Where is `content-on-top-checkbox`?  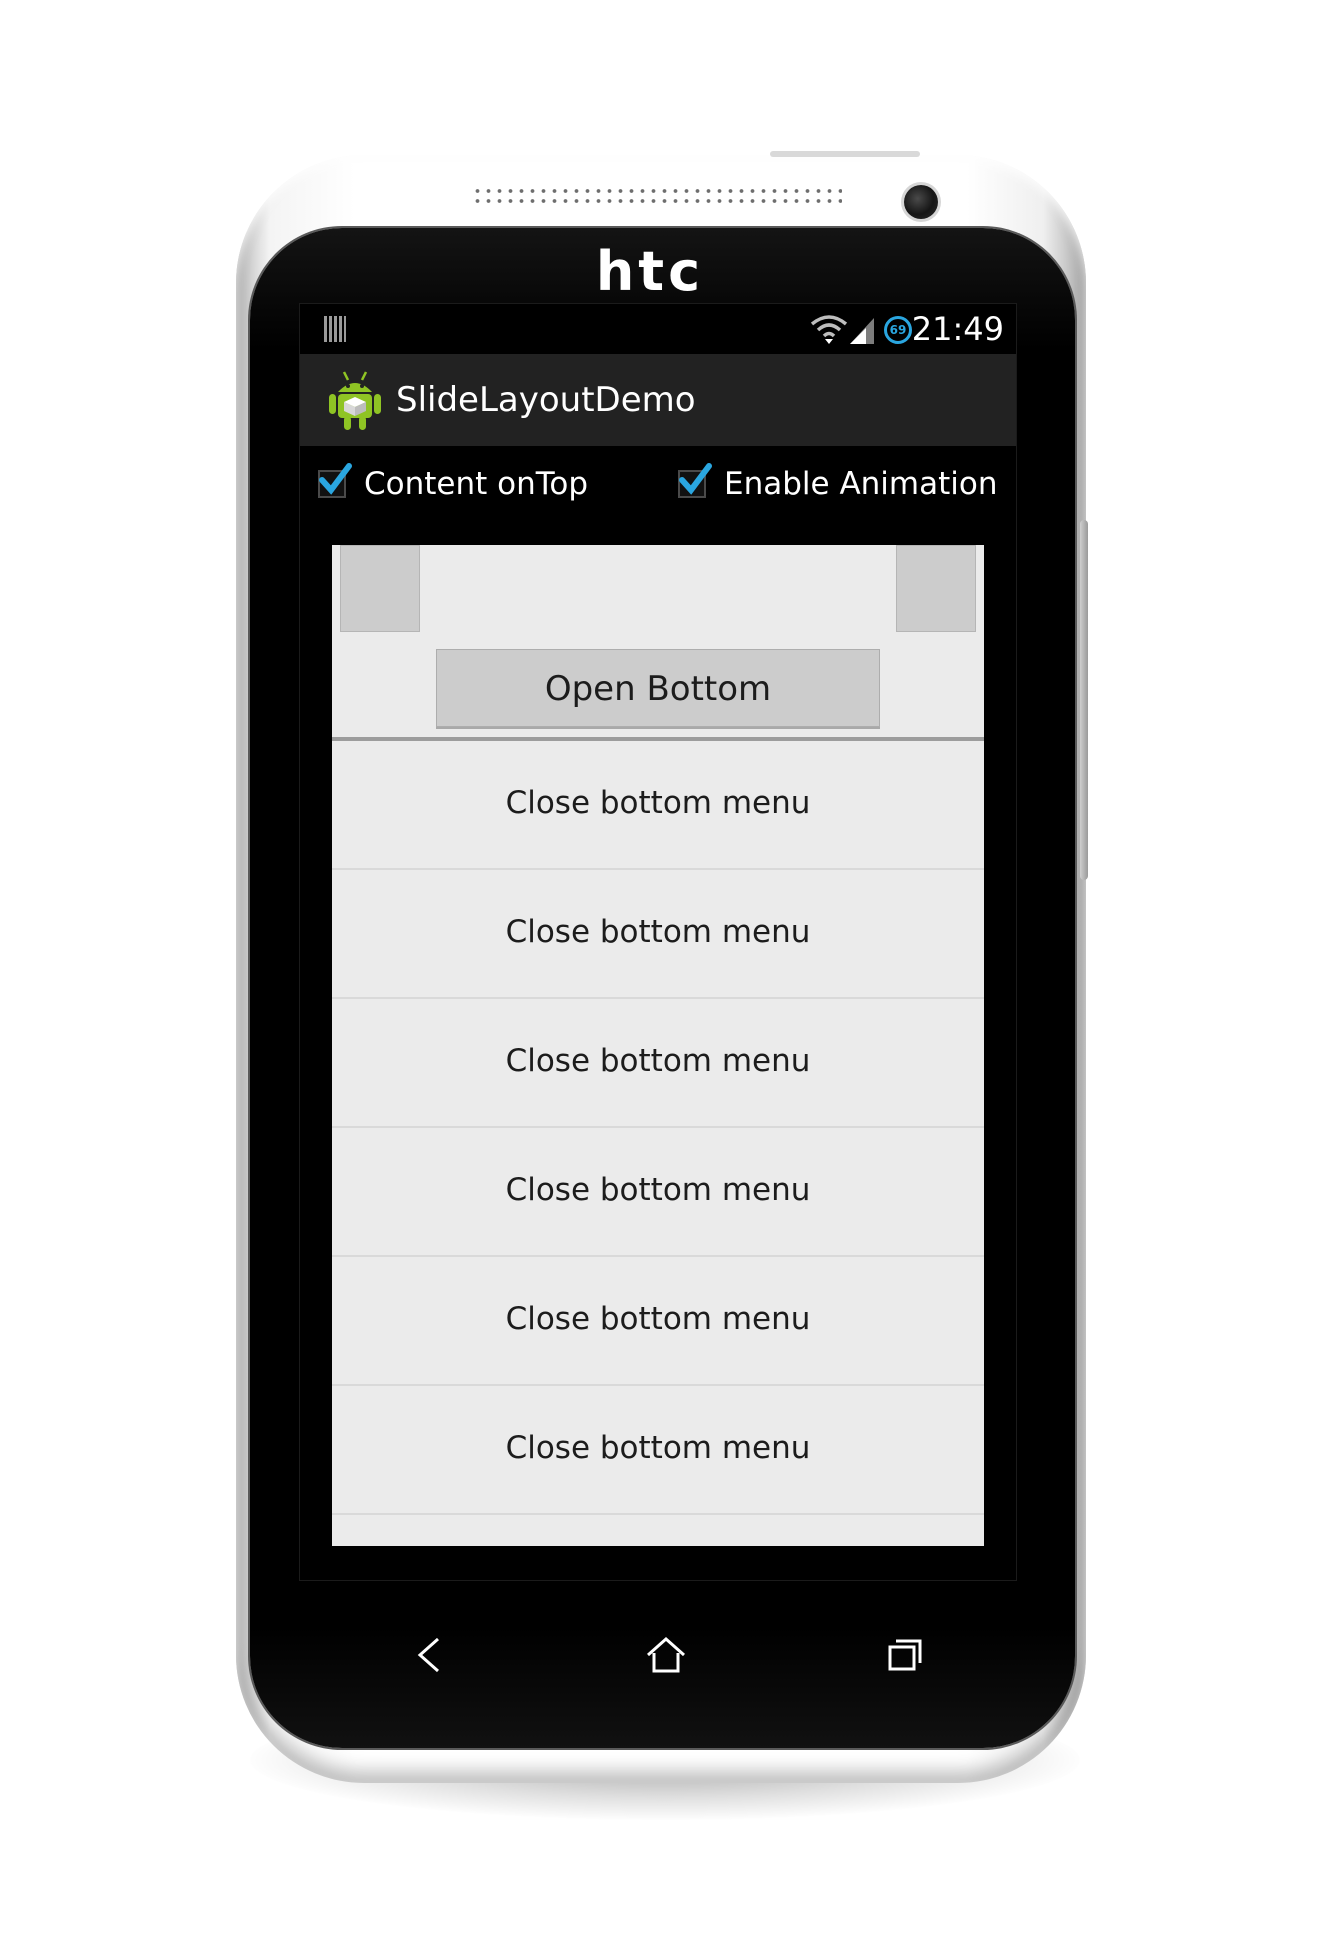
content-on-top-checkbox is located at coordinates (335, 480).